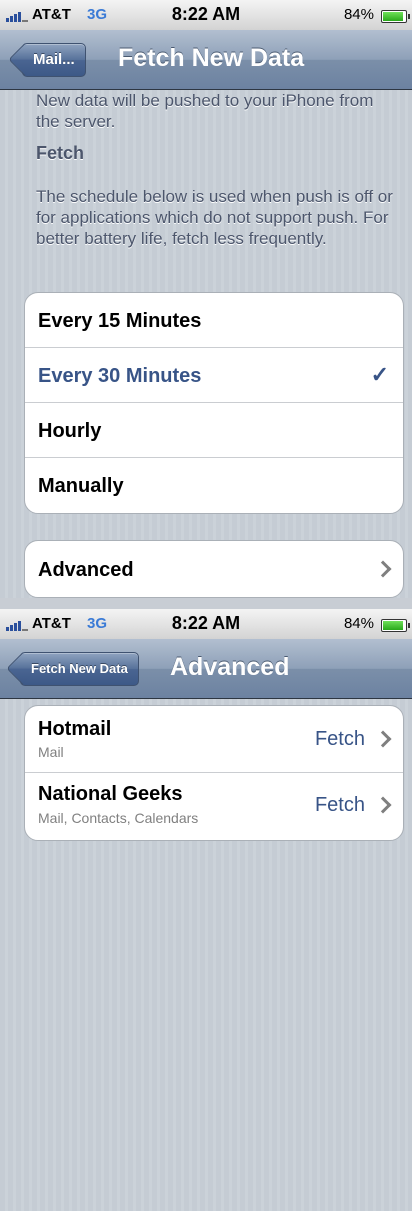 The image size is (412, 1211). What do you see at coordinates (75, 729) in the screenshot?
I see `account-name: Hotmail` at bounding box center [75, 729].